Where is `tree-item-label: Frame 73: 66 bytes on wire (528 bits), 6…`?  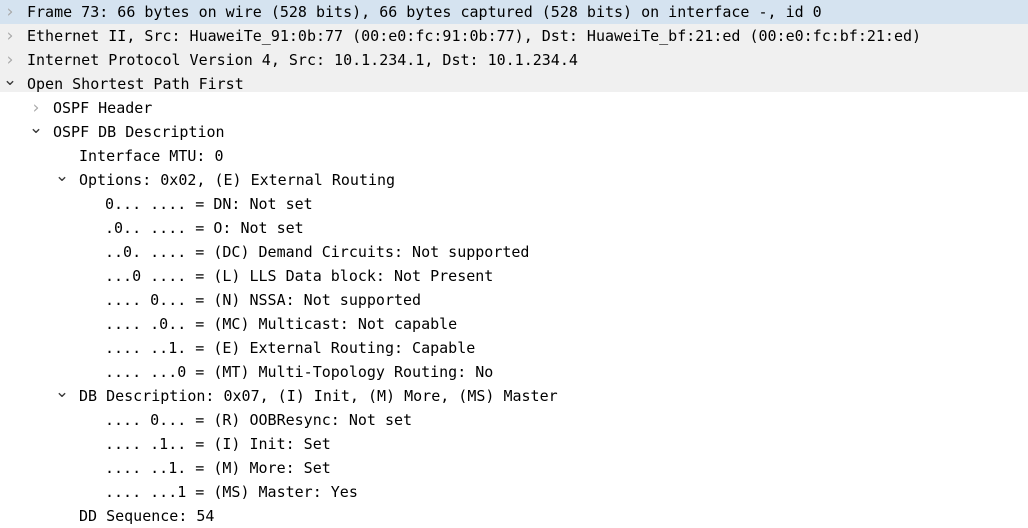
tree-item-label: Frame 73: 66 bytes on wire (528 bits), 6… is located at coordinates (424, 12).